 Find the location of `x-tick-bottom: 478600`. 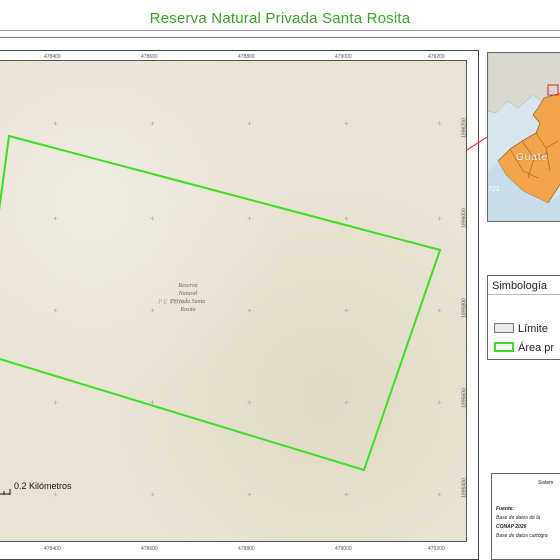

x-tick-bottom: 478600 is located at coordinates (149, 549).